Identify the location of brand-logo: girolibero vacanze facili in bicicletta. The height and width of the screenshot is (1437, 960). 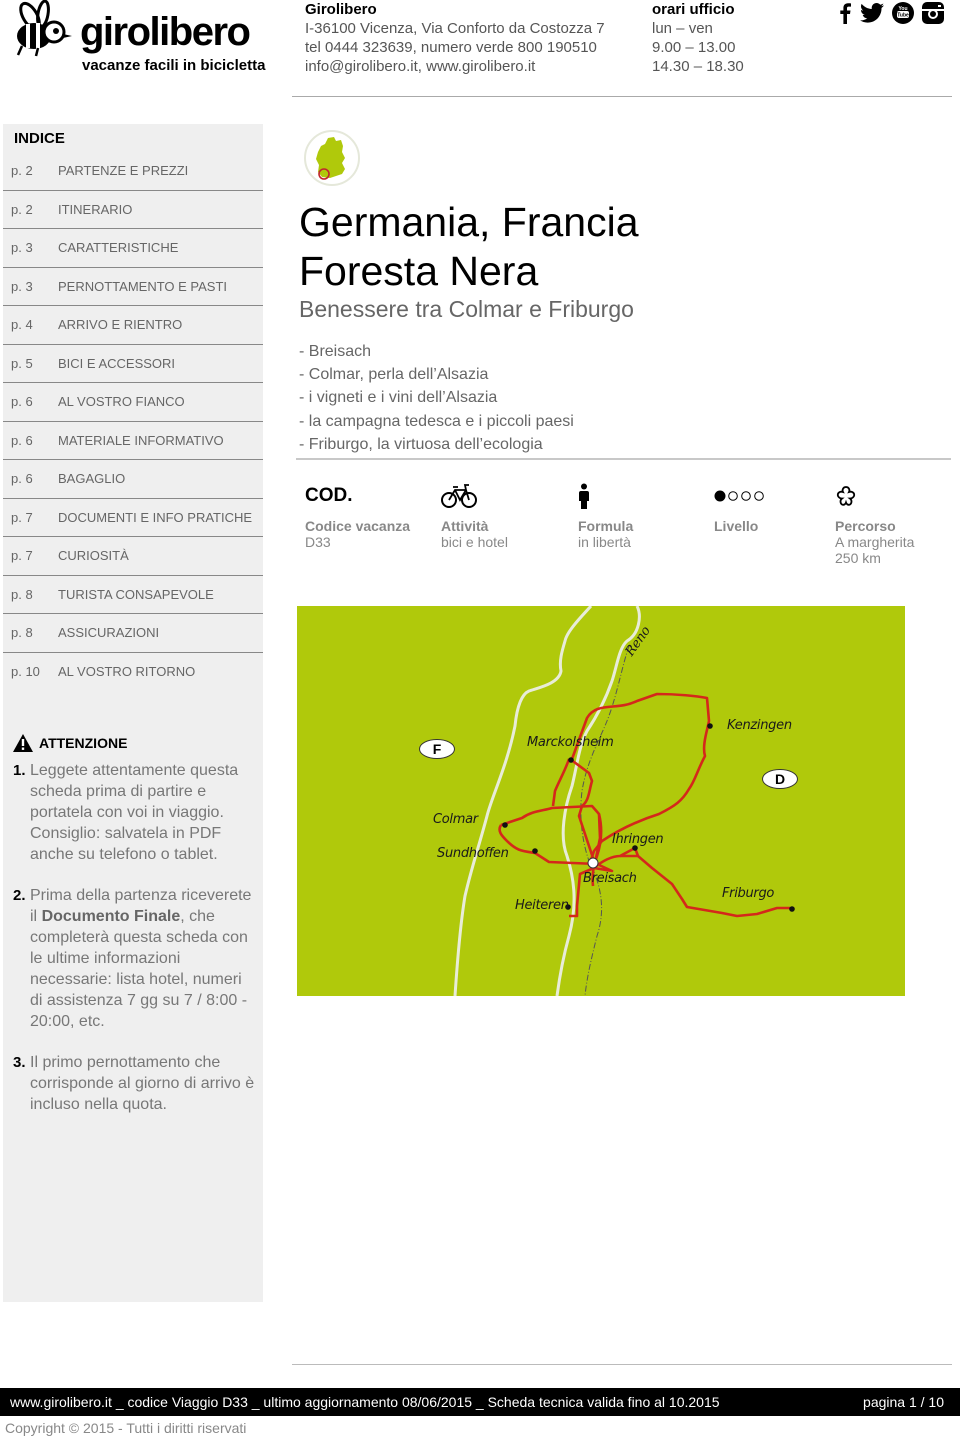
(138, 40).